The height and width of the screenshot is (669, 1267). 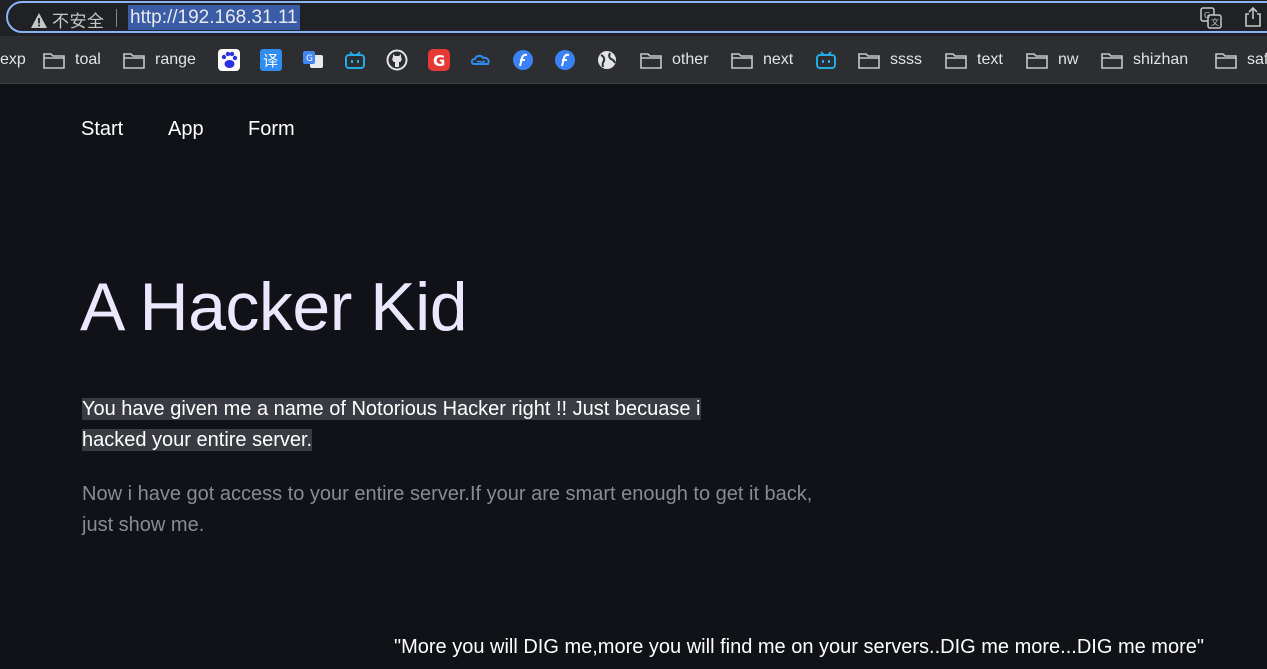 I want to click on svg-text: 译, so click(x=270, y=61).